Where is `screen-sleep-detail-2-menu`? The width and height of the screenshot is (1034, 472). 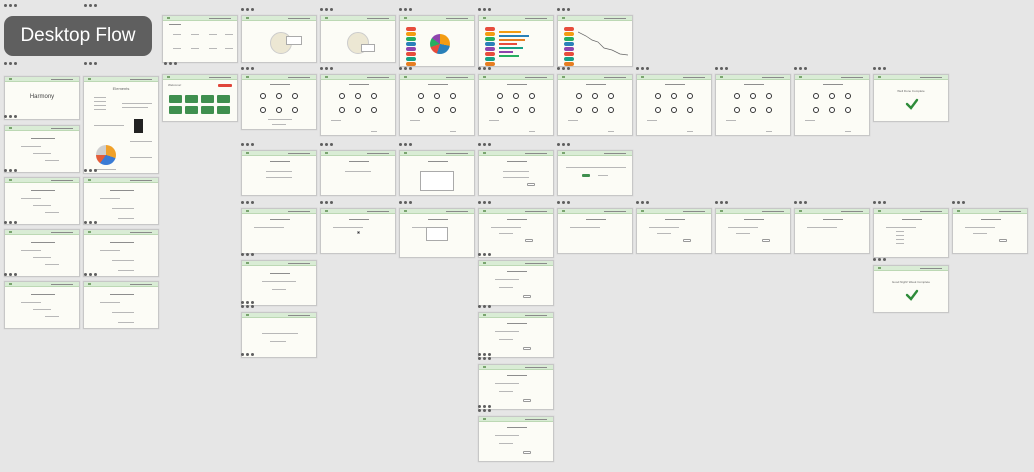
screen-sleep-detail-2-menu is located at coordinates (327, 203).